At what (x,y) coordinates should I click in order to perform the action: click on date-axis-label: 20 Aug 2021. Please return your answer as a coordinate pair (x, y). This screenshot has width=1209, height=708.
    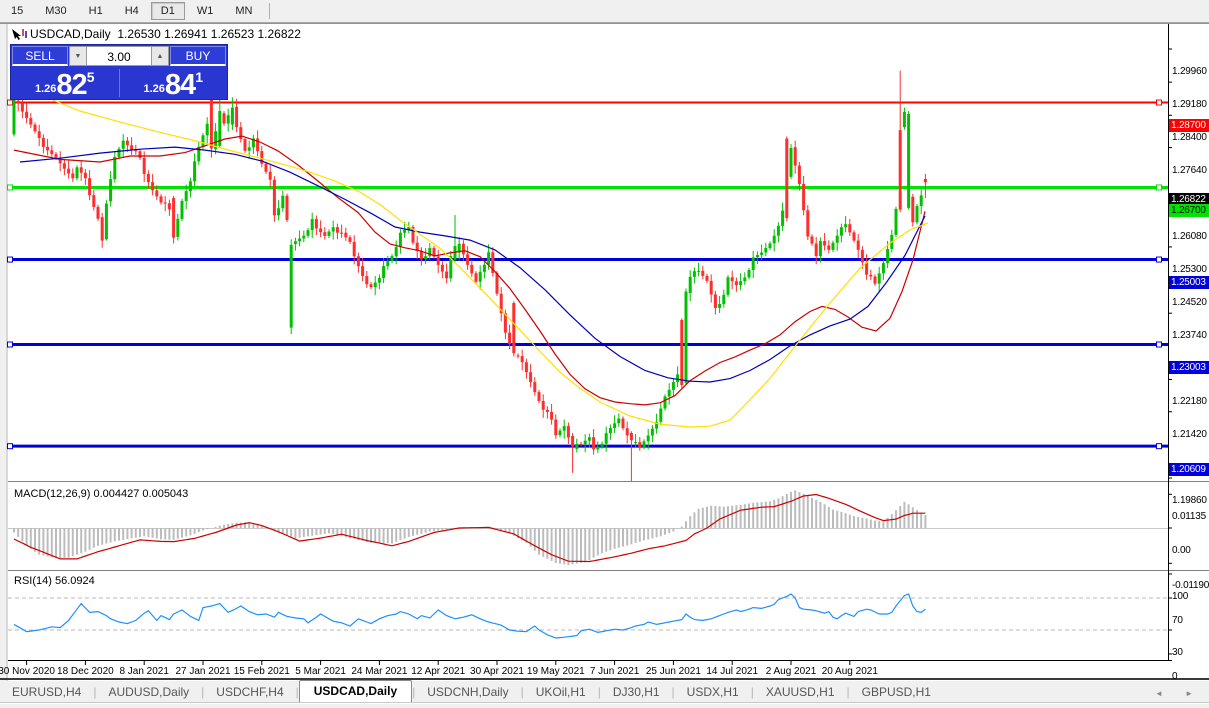
    Looking at the image, I should click on (849, 671).